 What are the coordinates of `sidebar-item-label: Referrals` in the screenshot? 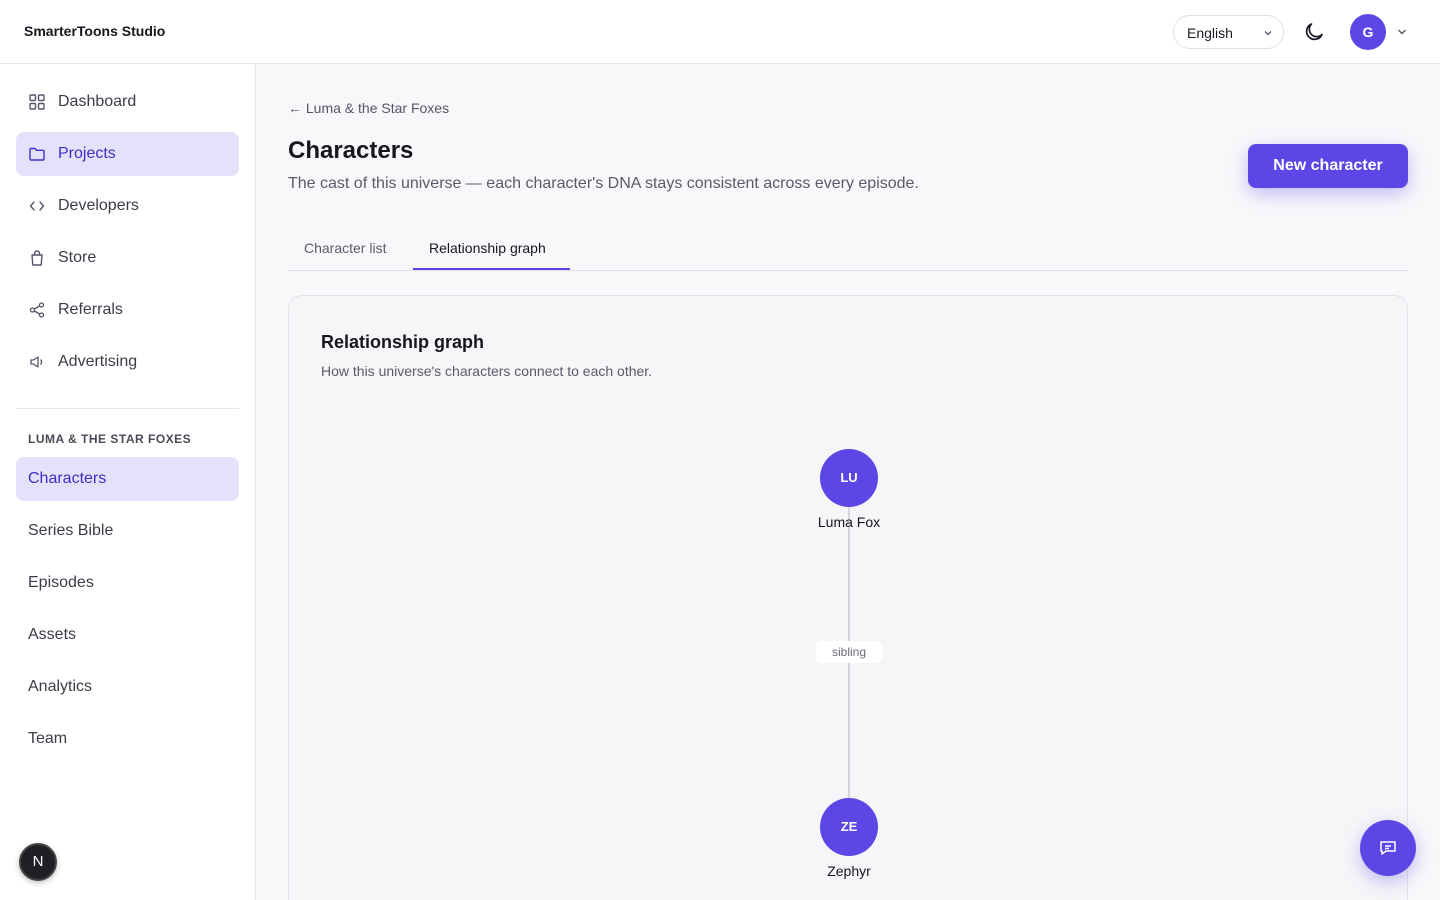 It's located at (90, 309).